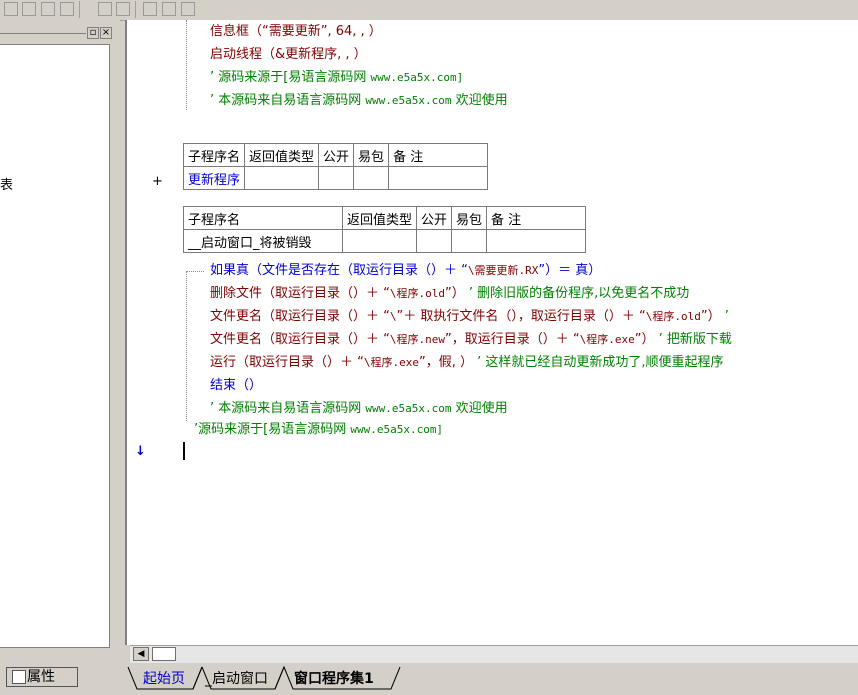  I want to click on horizontal-scrollbar, so click(494, 654).